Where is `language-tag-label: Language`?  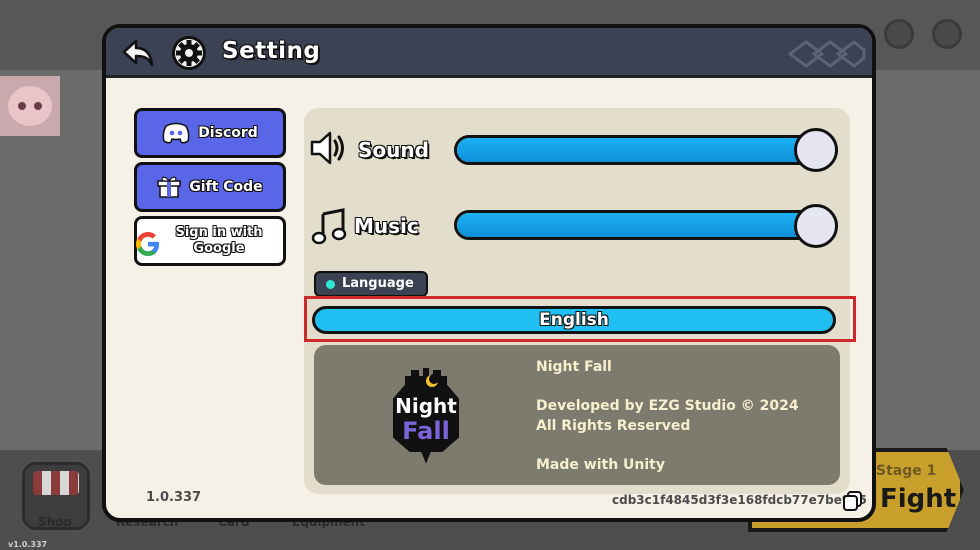 language-tag-label: Language is located at coordinates (378, 283).